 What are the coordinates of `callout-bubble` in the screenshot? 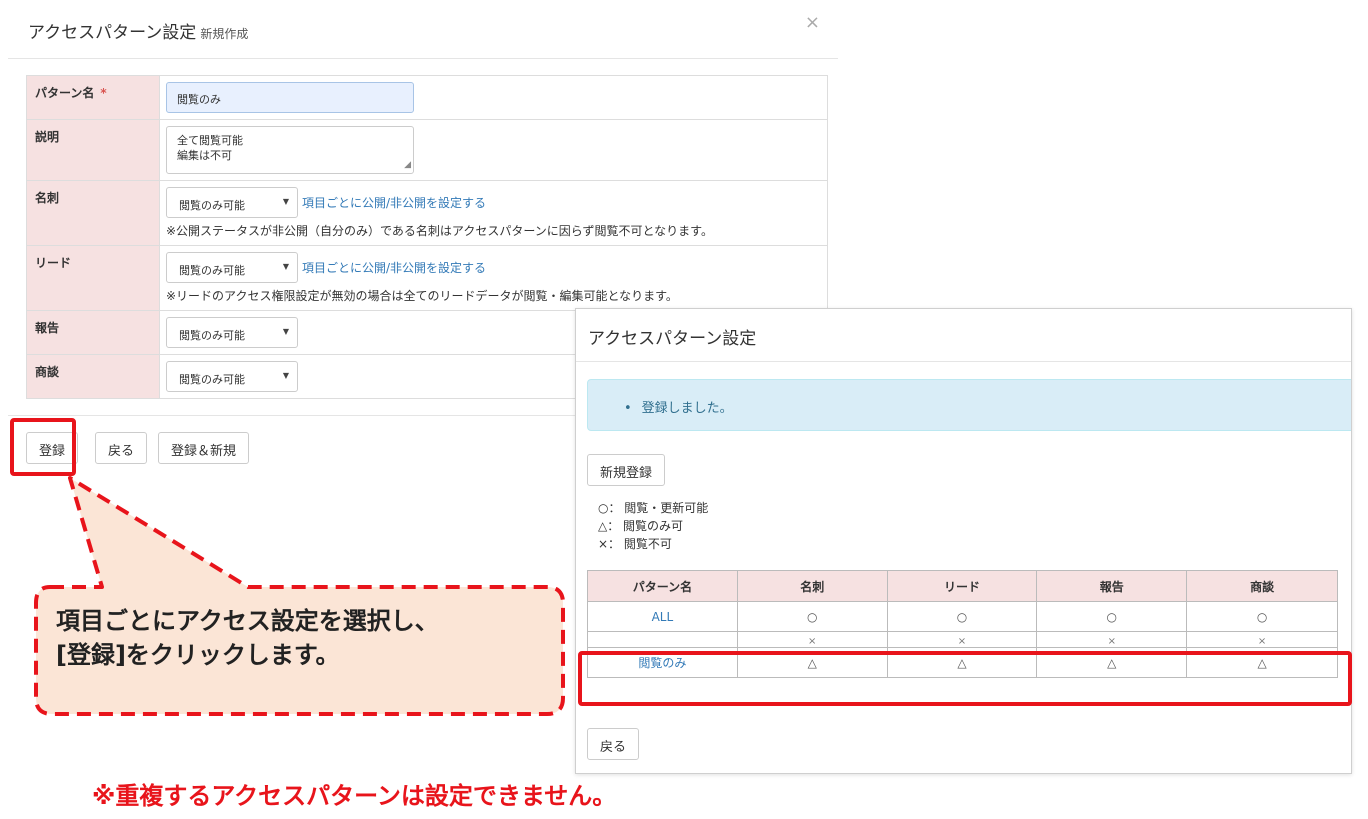 It's located at (299, 596).